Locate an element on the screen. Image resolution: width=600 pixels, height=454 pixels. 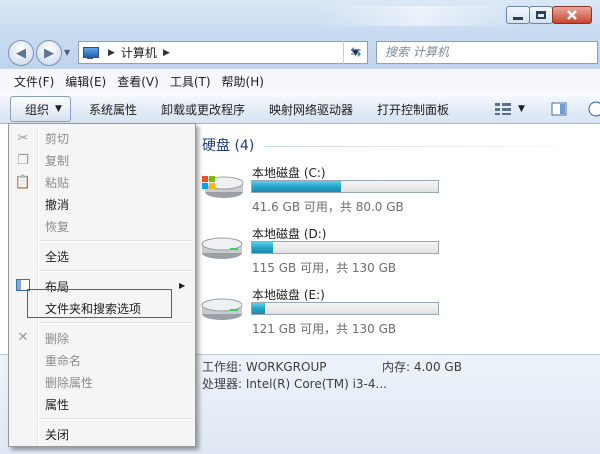
search-input: 搜索 计算机 is located at coordinates (487, 52).